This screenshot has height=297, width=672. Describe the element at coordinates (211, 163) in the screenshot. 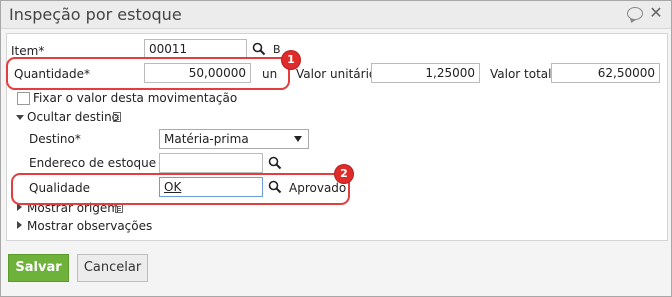

I see `endereco-input` at that location.